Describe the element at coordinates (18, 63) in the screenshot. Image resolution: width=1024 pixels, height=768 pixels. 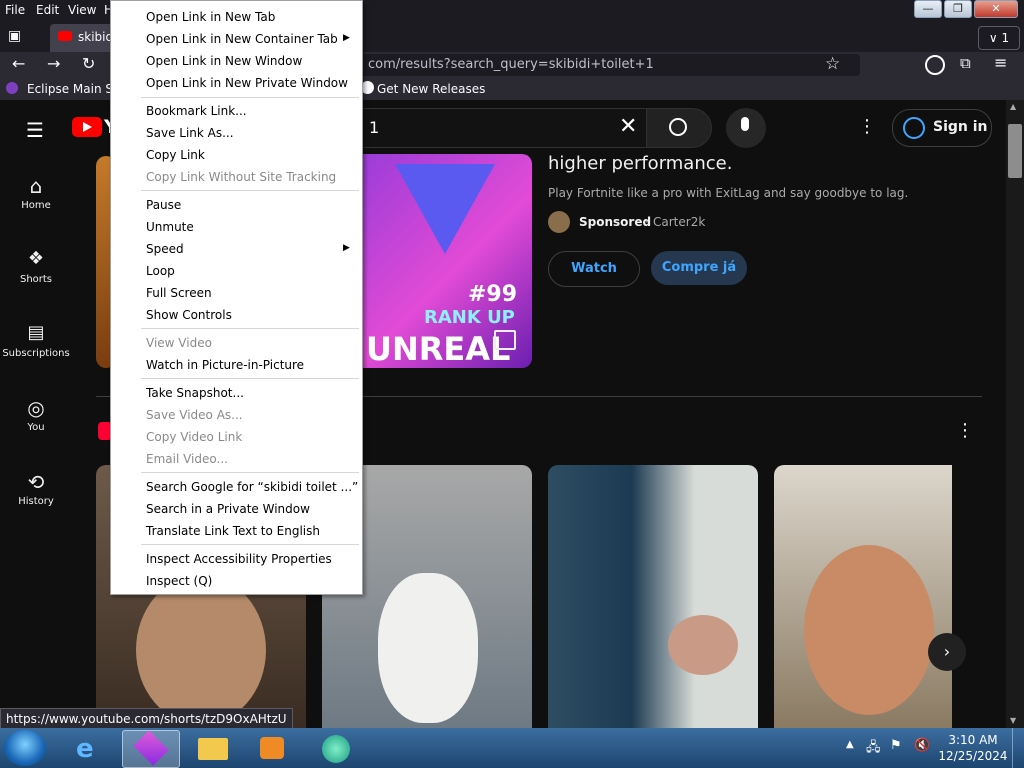
I see `back-arrow-icon: ←` at that location.